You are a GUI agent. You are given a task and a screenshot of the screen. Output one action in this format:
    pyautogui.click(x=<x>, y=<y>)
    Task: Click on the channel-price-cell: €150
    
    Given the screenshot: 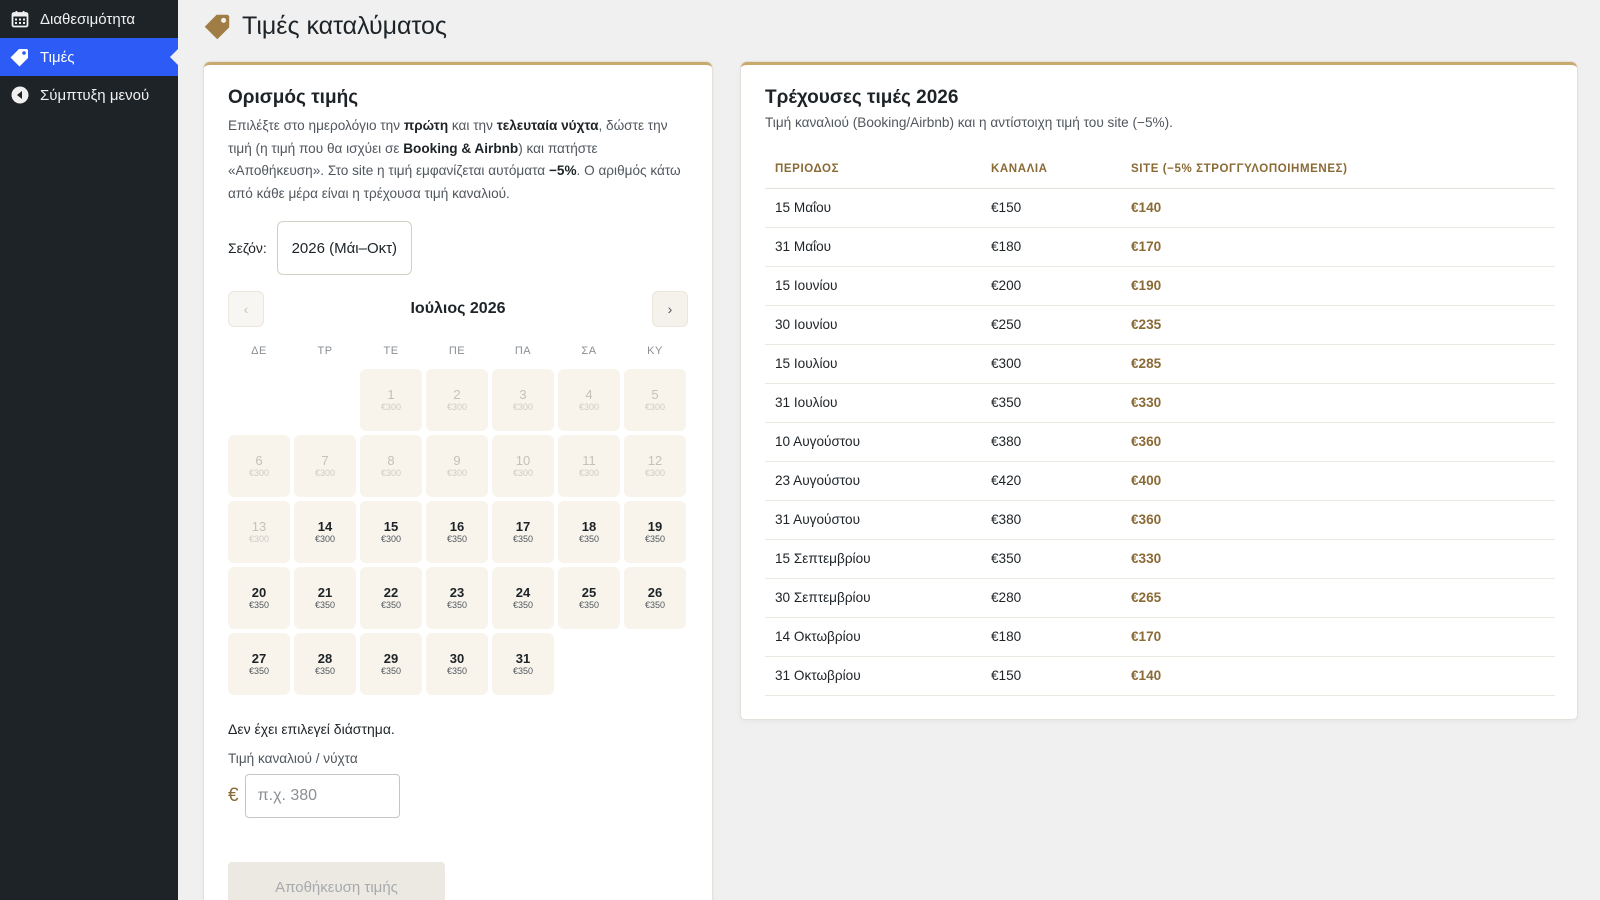 What is the action you would take?
    pyautogui.click(x=1051, y=676)
    